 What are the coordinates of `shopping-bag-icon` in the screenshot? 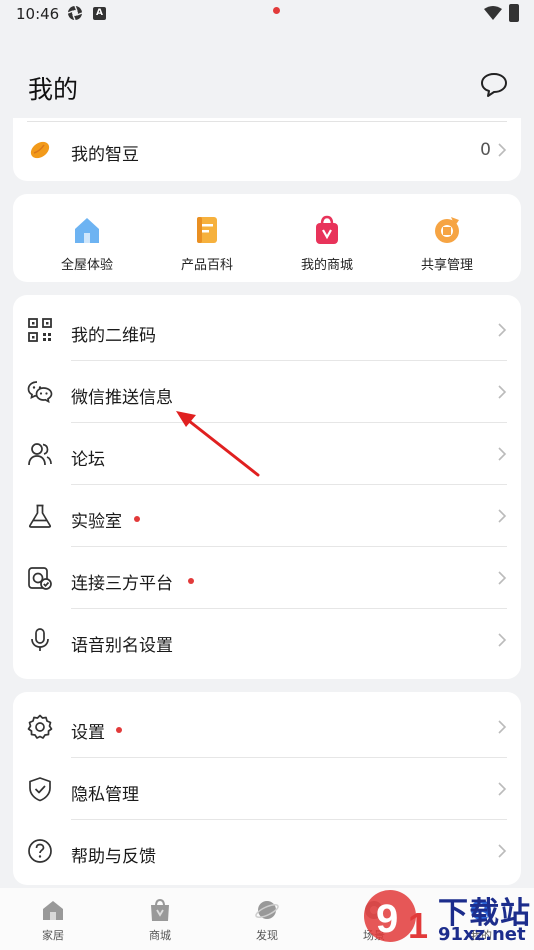 It's located at (327, 229).